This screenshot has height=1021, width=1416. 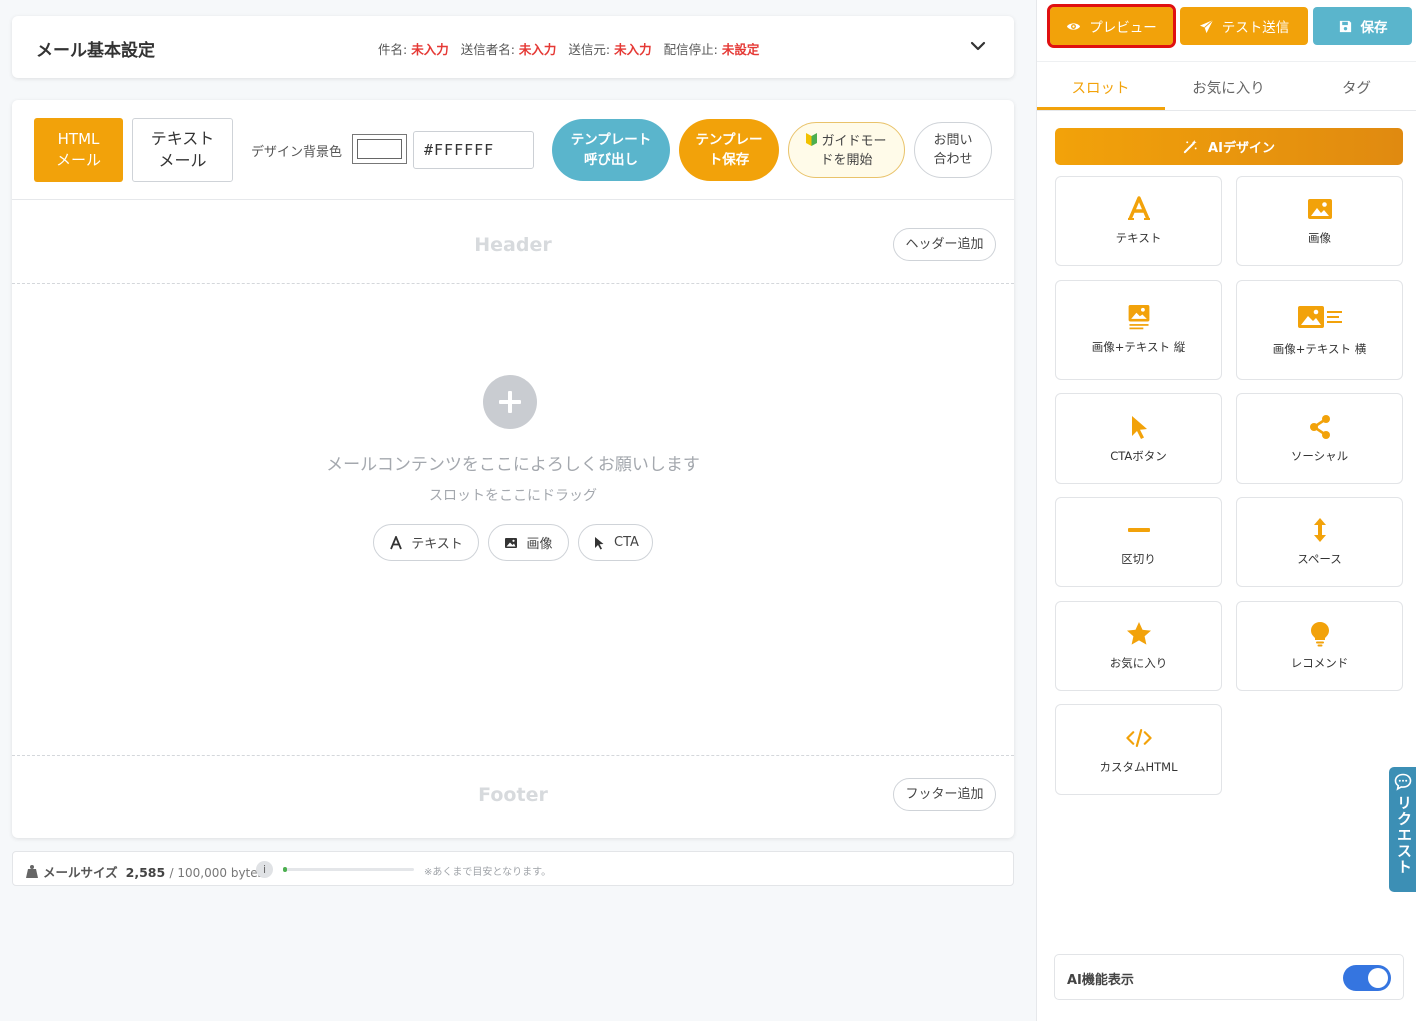 I want to click on toggle-knob, so click(x=1378, y=978).